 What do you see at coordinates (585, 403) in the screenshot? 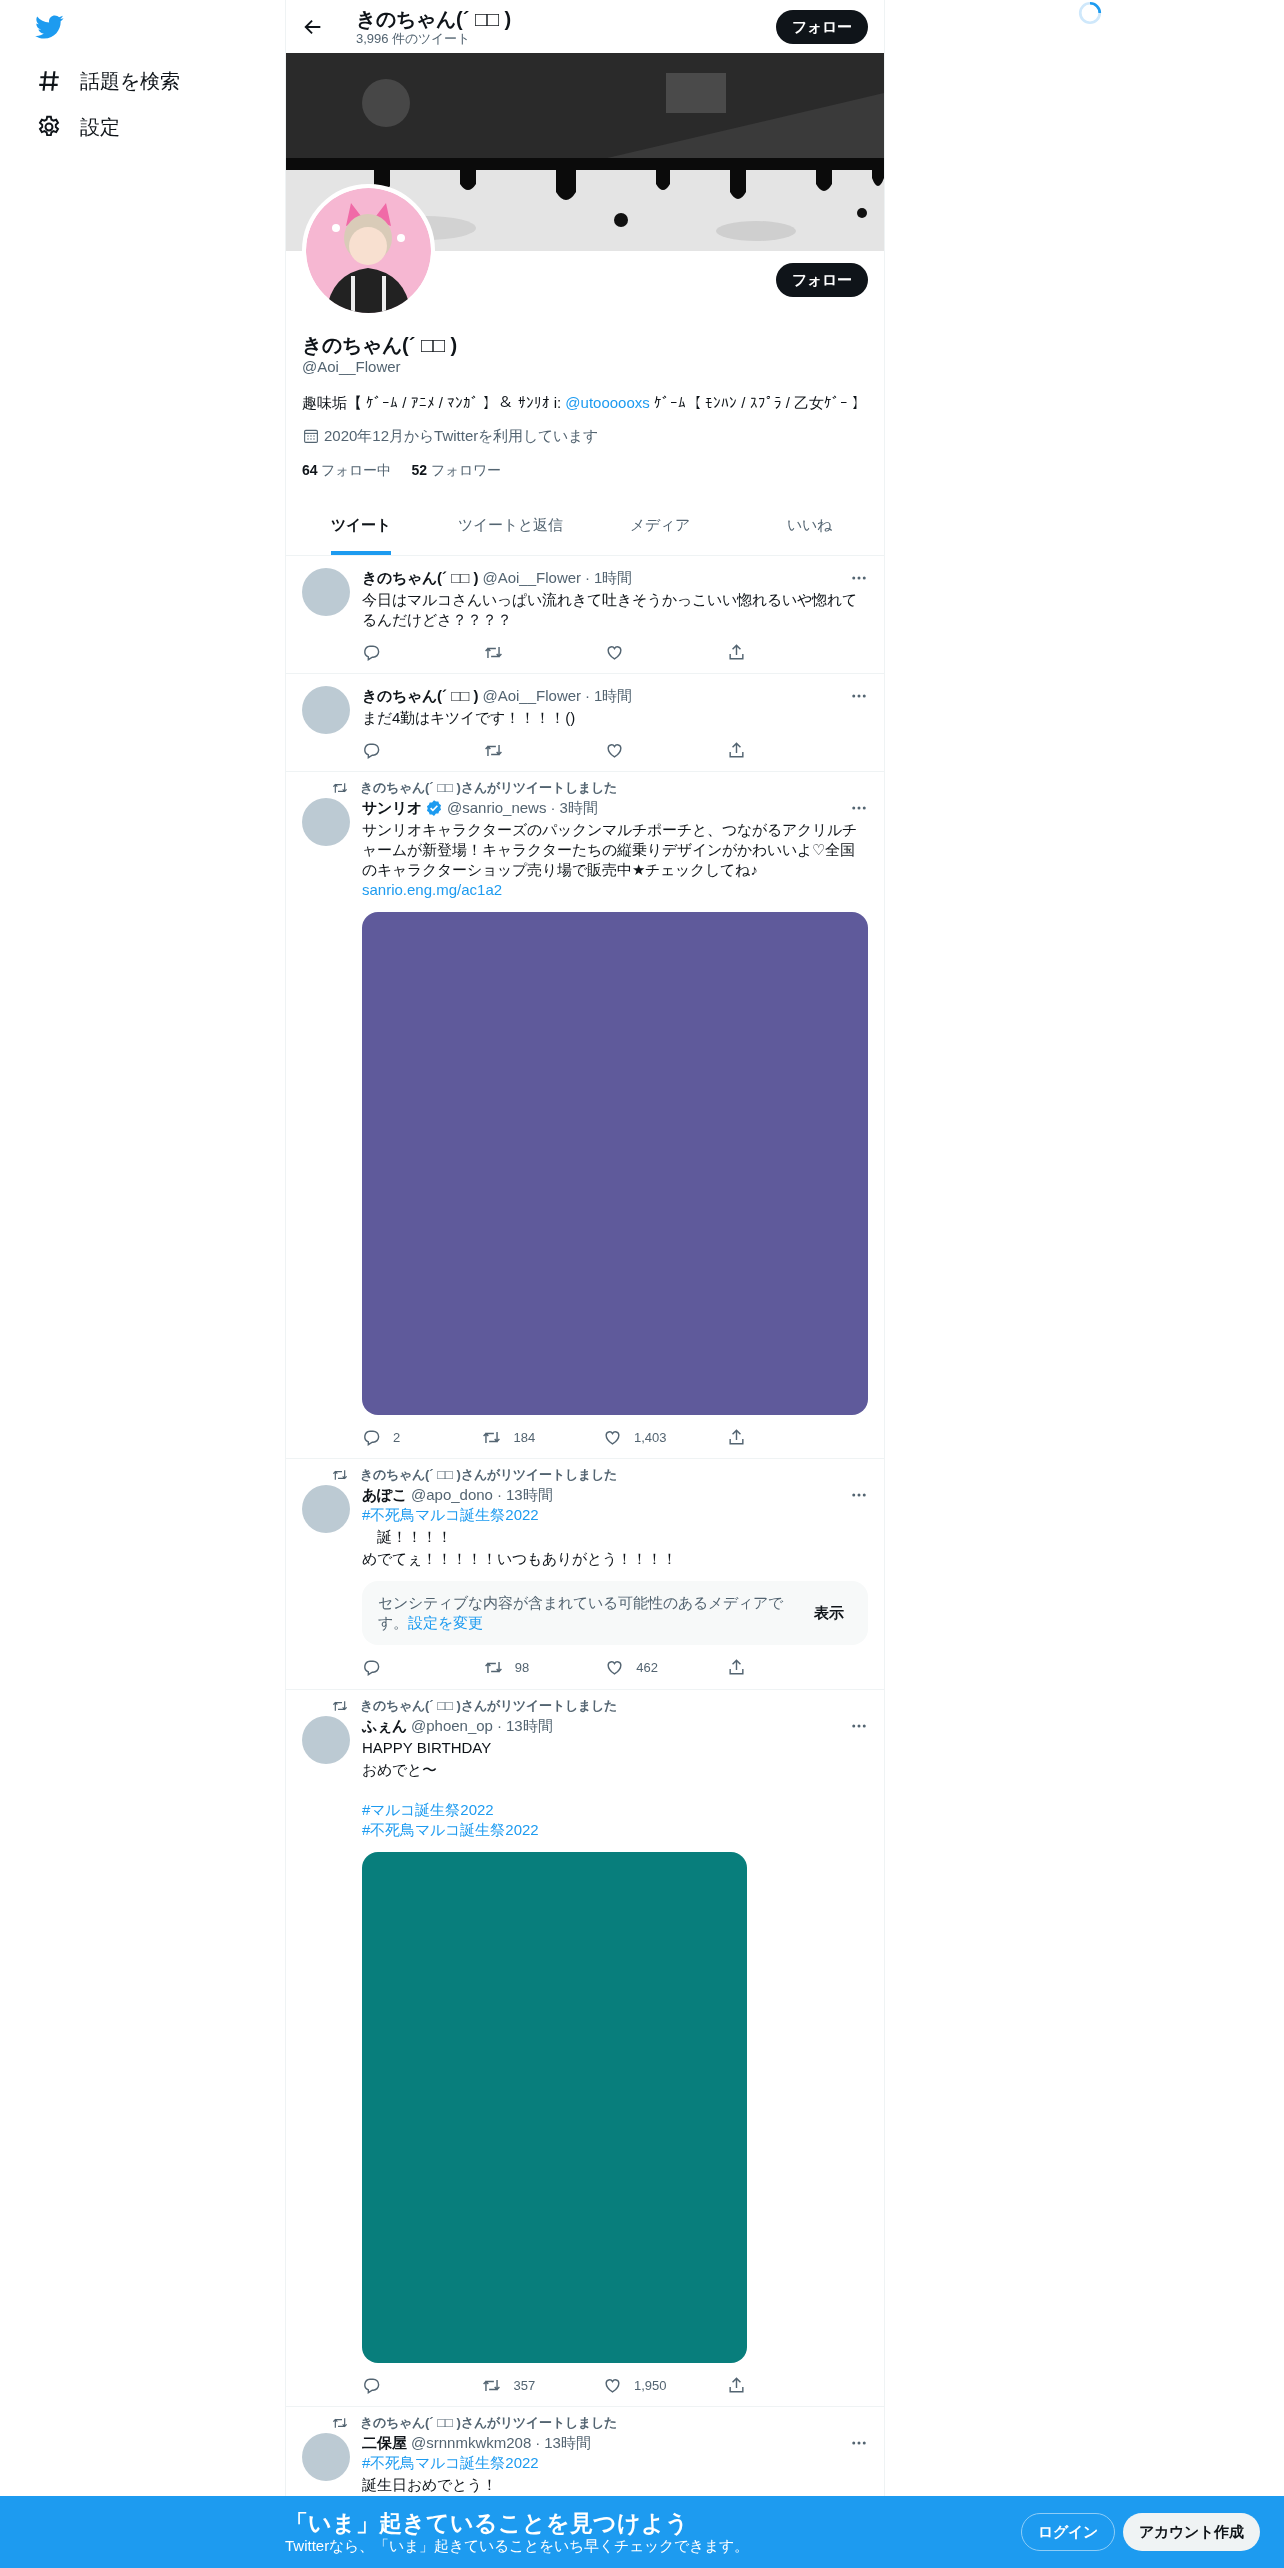
I see `profile-bio: 趣味垢【 ｹﾞｰﾑ / ｱﾆﾒ / ﾏﾝｶﾞ 】＆ ｻﾝﾘｵ i: @utoooooxs ｹﾞｰﾑ【 ﾓﾝﾊﾝ / ｽﾌﾟﾗ / 乙女ｹﾞｰ 】` at bounding box center [585, 403].